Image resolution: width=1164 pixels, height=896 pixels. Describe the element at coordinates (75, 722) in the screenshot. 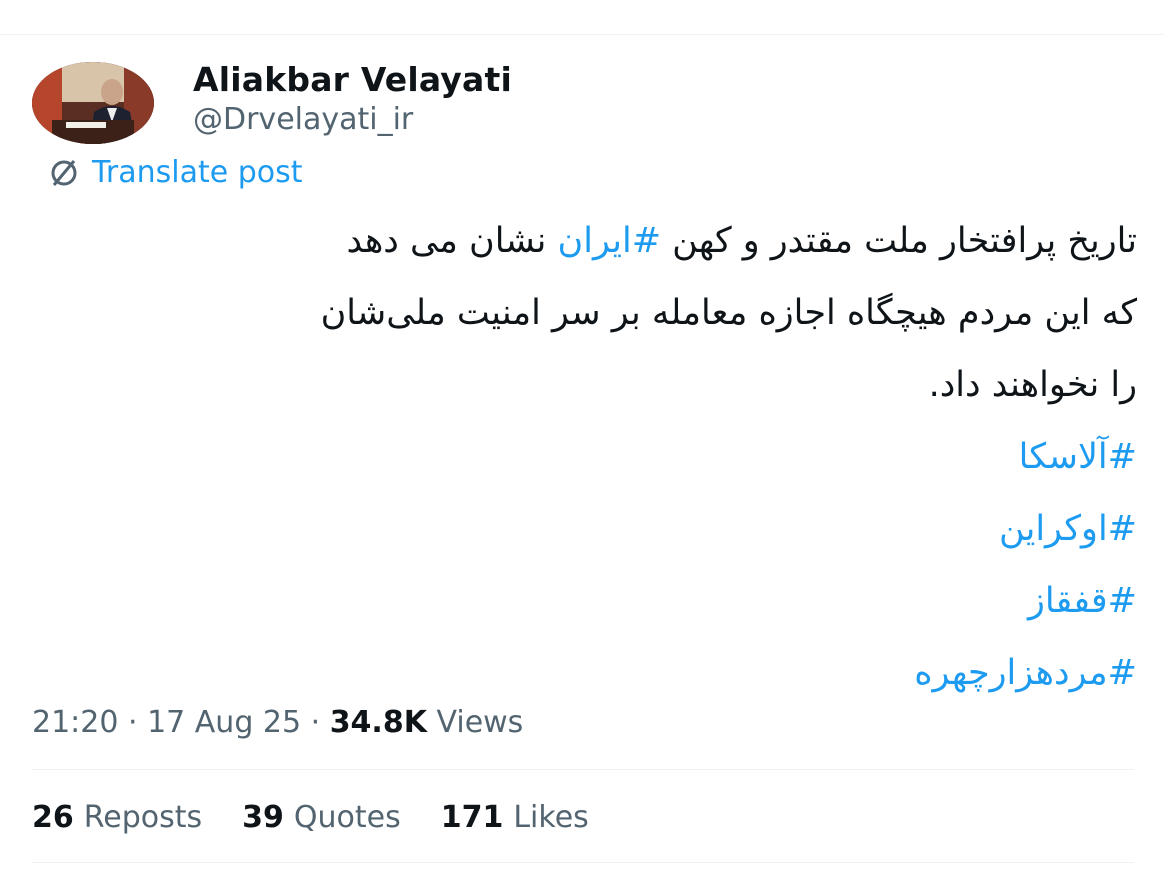

I see `post-time: 21:20` at that location.